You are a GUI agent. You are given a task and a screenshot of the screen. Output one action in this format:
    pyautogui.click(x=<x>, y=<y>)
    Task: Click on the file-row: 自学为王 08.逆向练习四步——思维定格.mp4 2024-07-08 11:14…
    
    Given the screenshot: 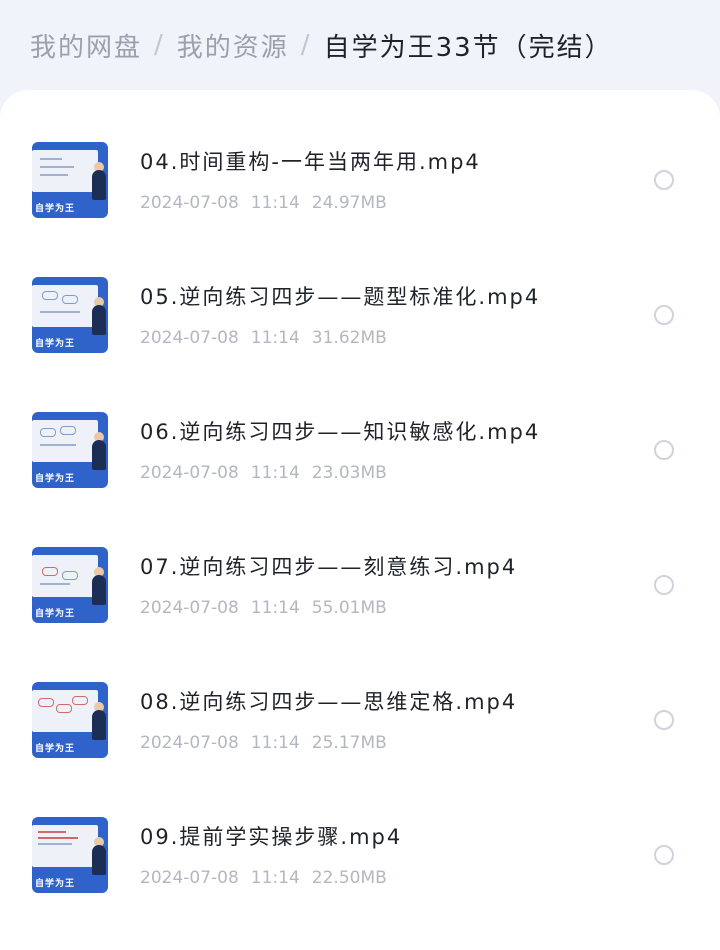 What is the action you would take?
    pyautogui.click(x=360, y=697)
    